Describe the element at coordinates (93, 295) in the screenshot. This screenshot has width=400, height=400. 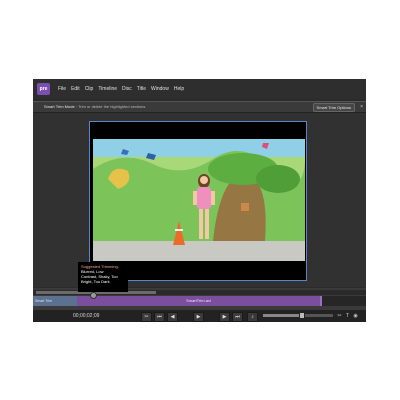
I see `playhead-icon` at that location.